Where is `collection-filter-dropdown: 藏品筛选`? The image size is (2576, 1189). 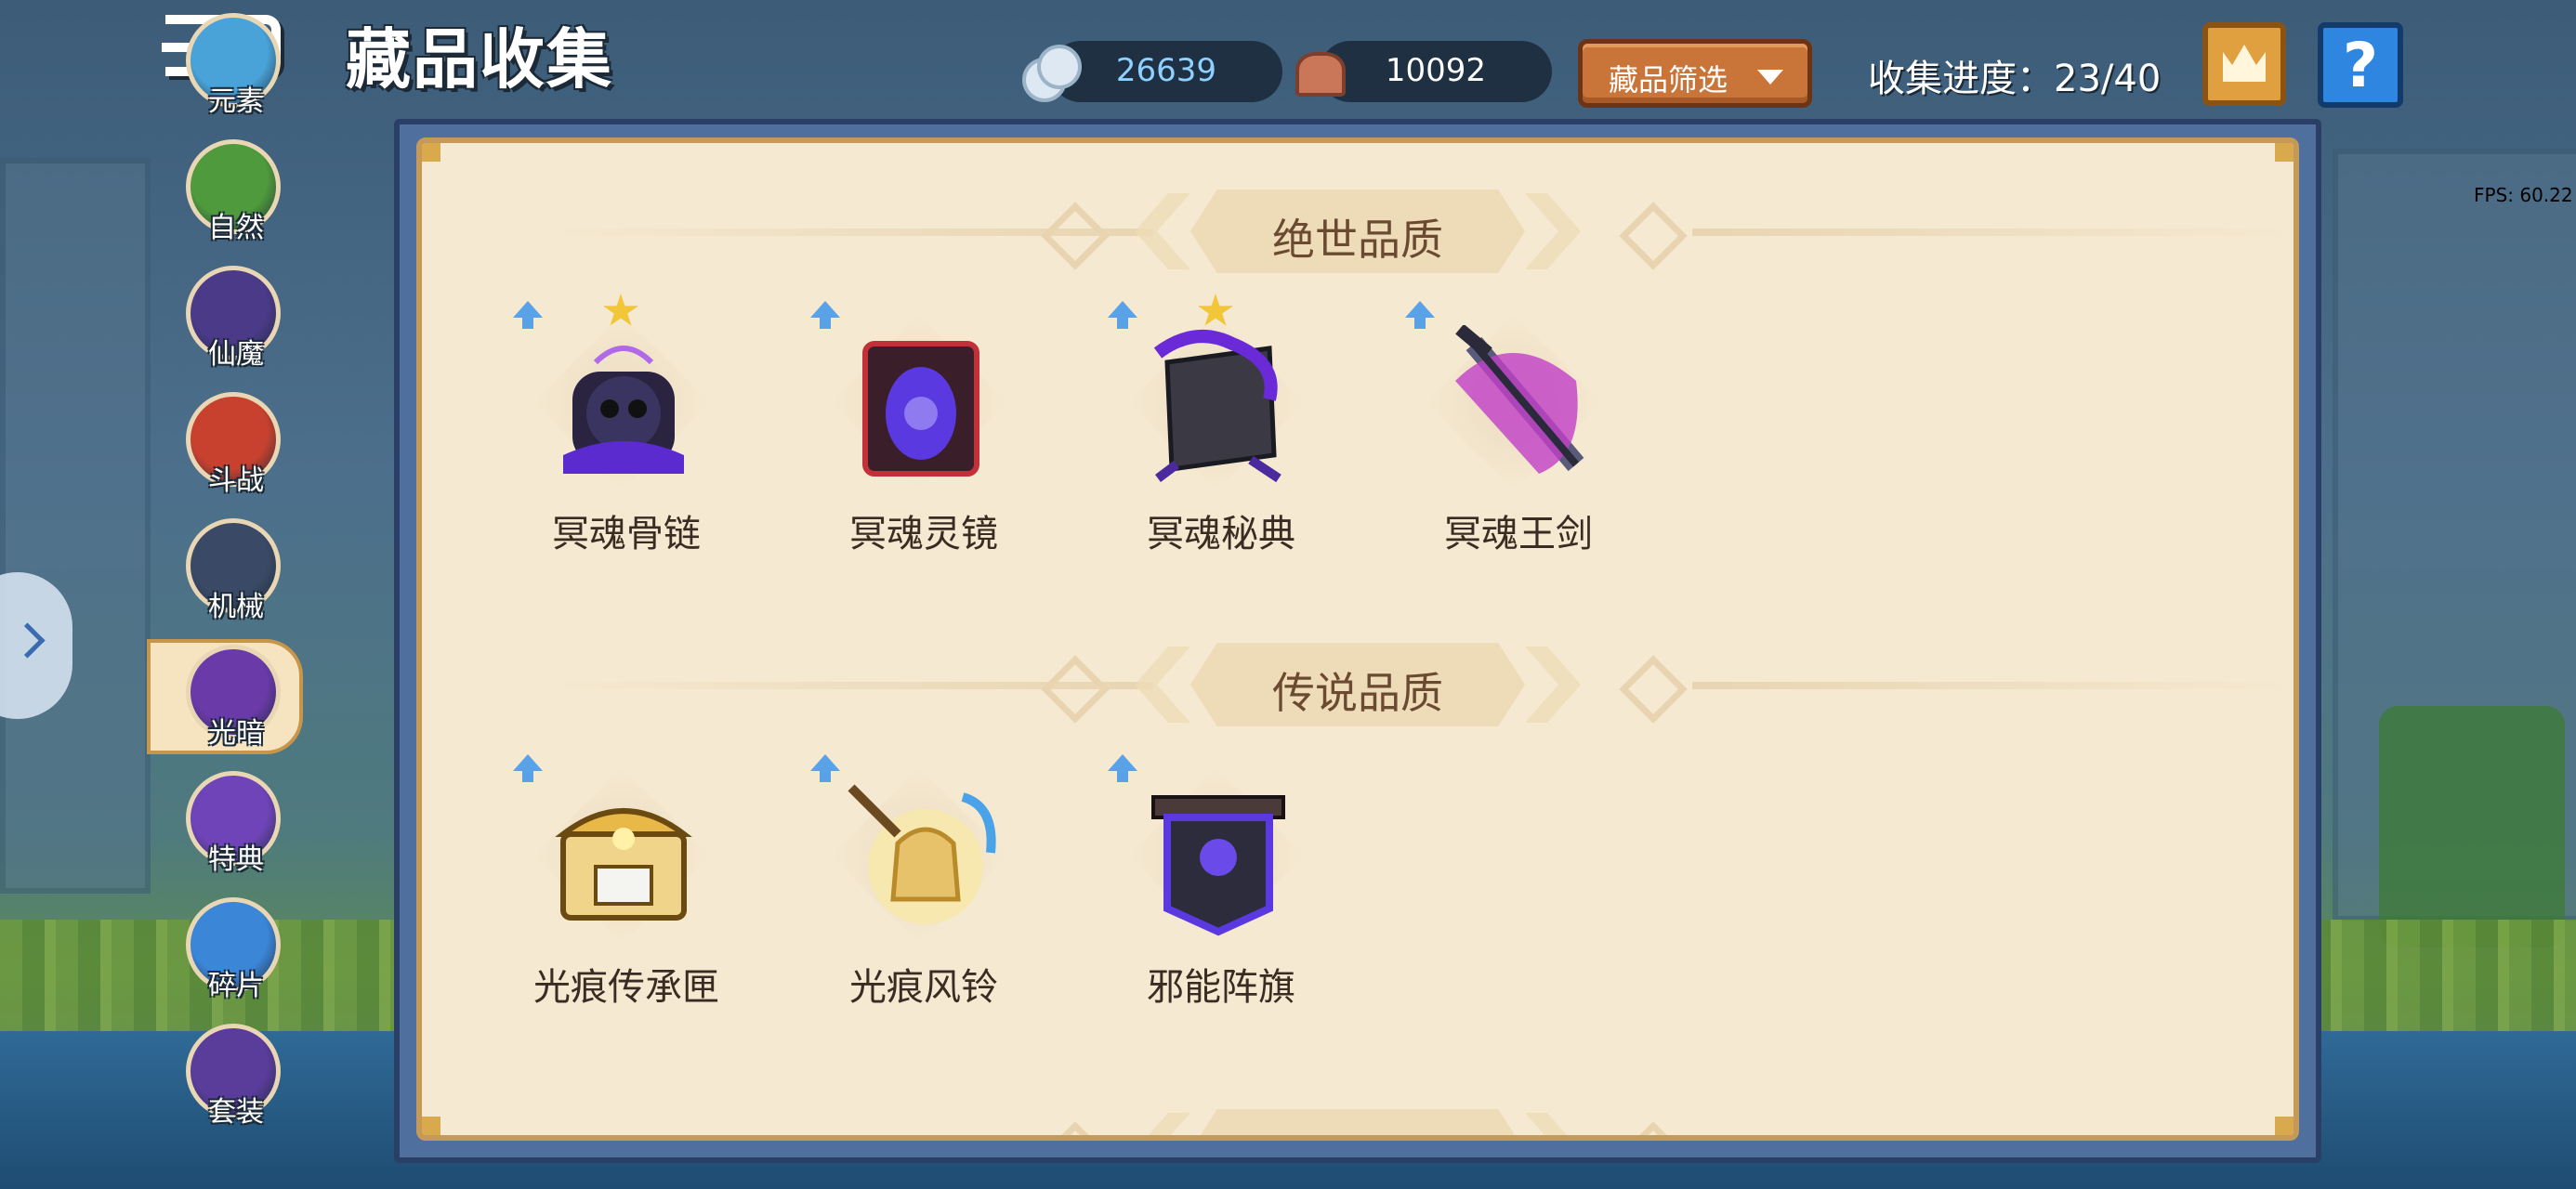 collection-filter-dropdown: 藏品筛选 is located at coordinates (1695, 73).